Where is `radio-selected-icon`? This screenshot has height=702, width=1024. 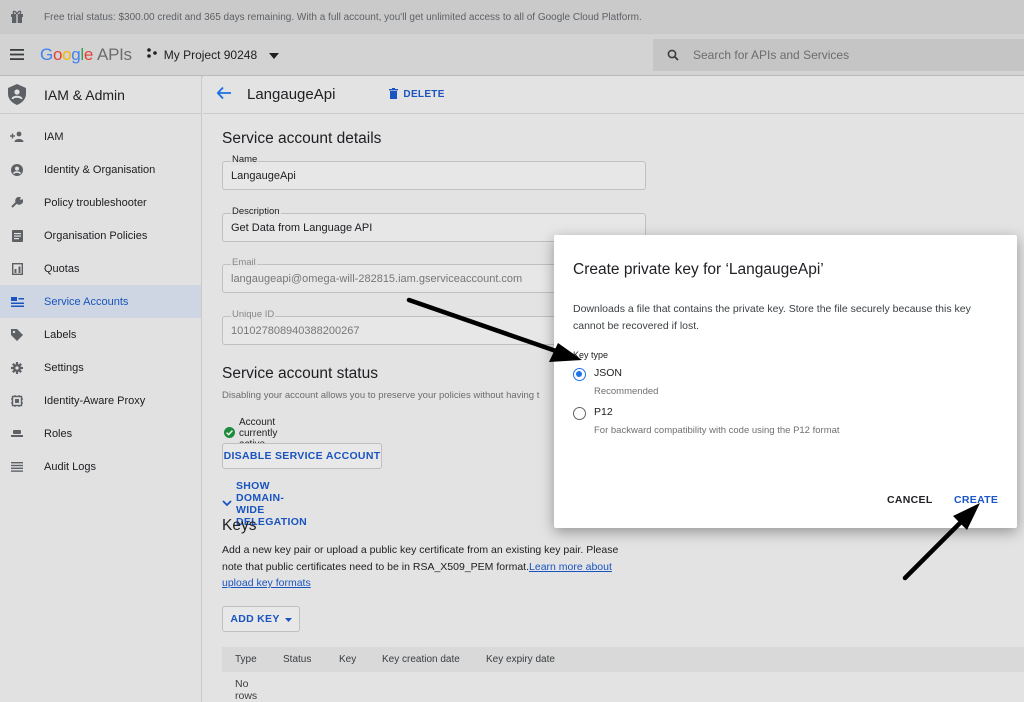 radio-selected-icon is located at coordinates (579, 374).